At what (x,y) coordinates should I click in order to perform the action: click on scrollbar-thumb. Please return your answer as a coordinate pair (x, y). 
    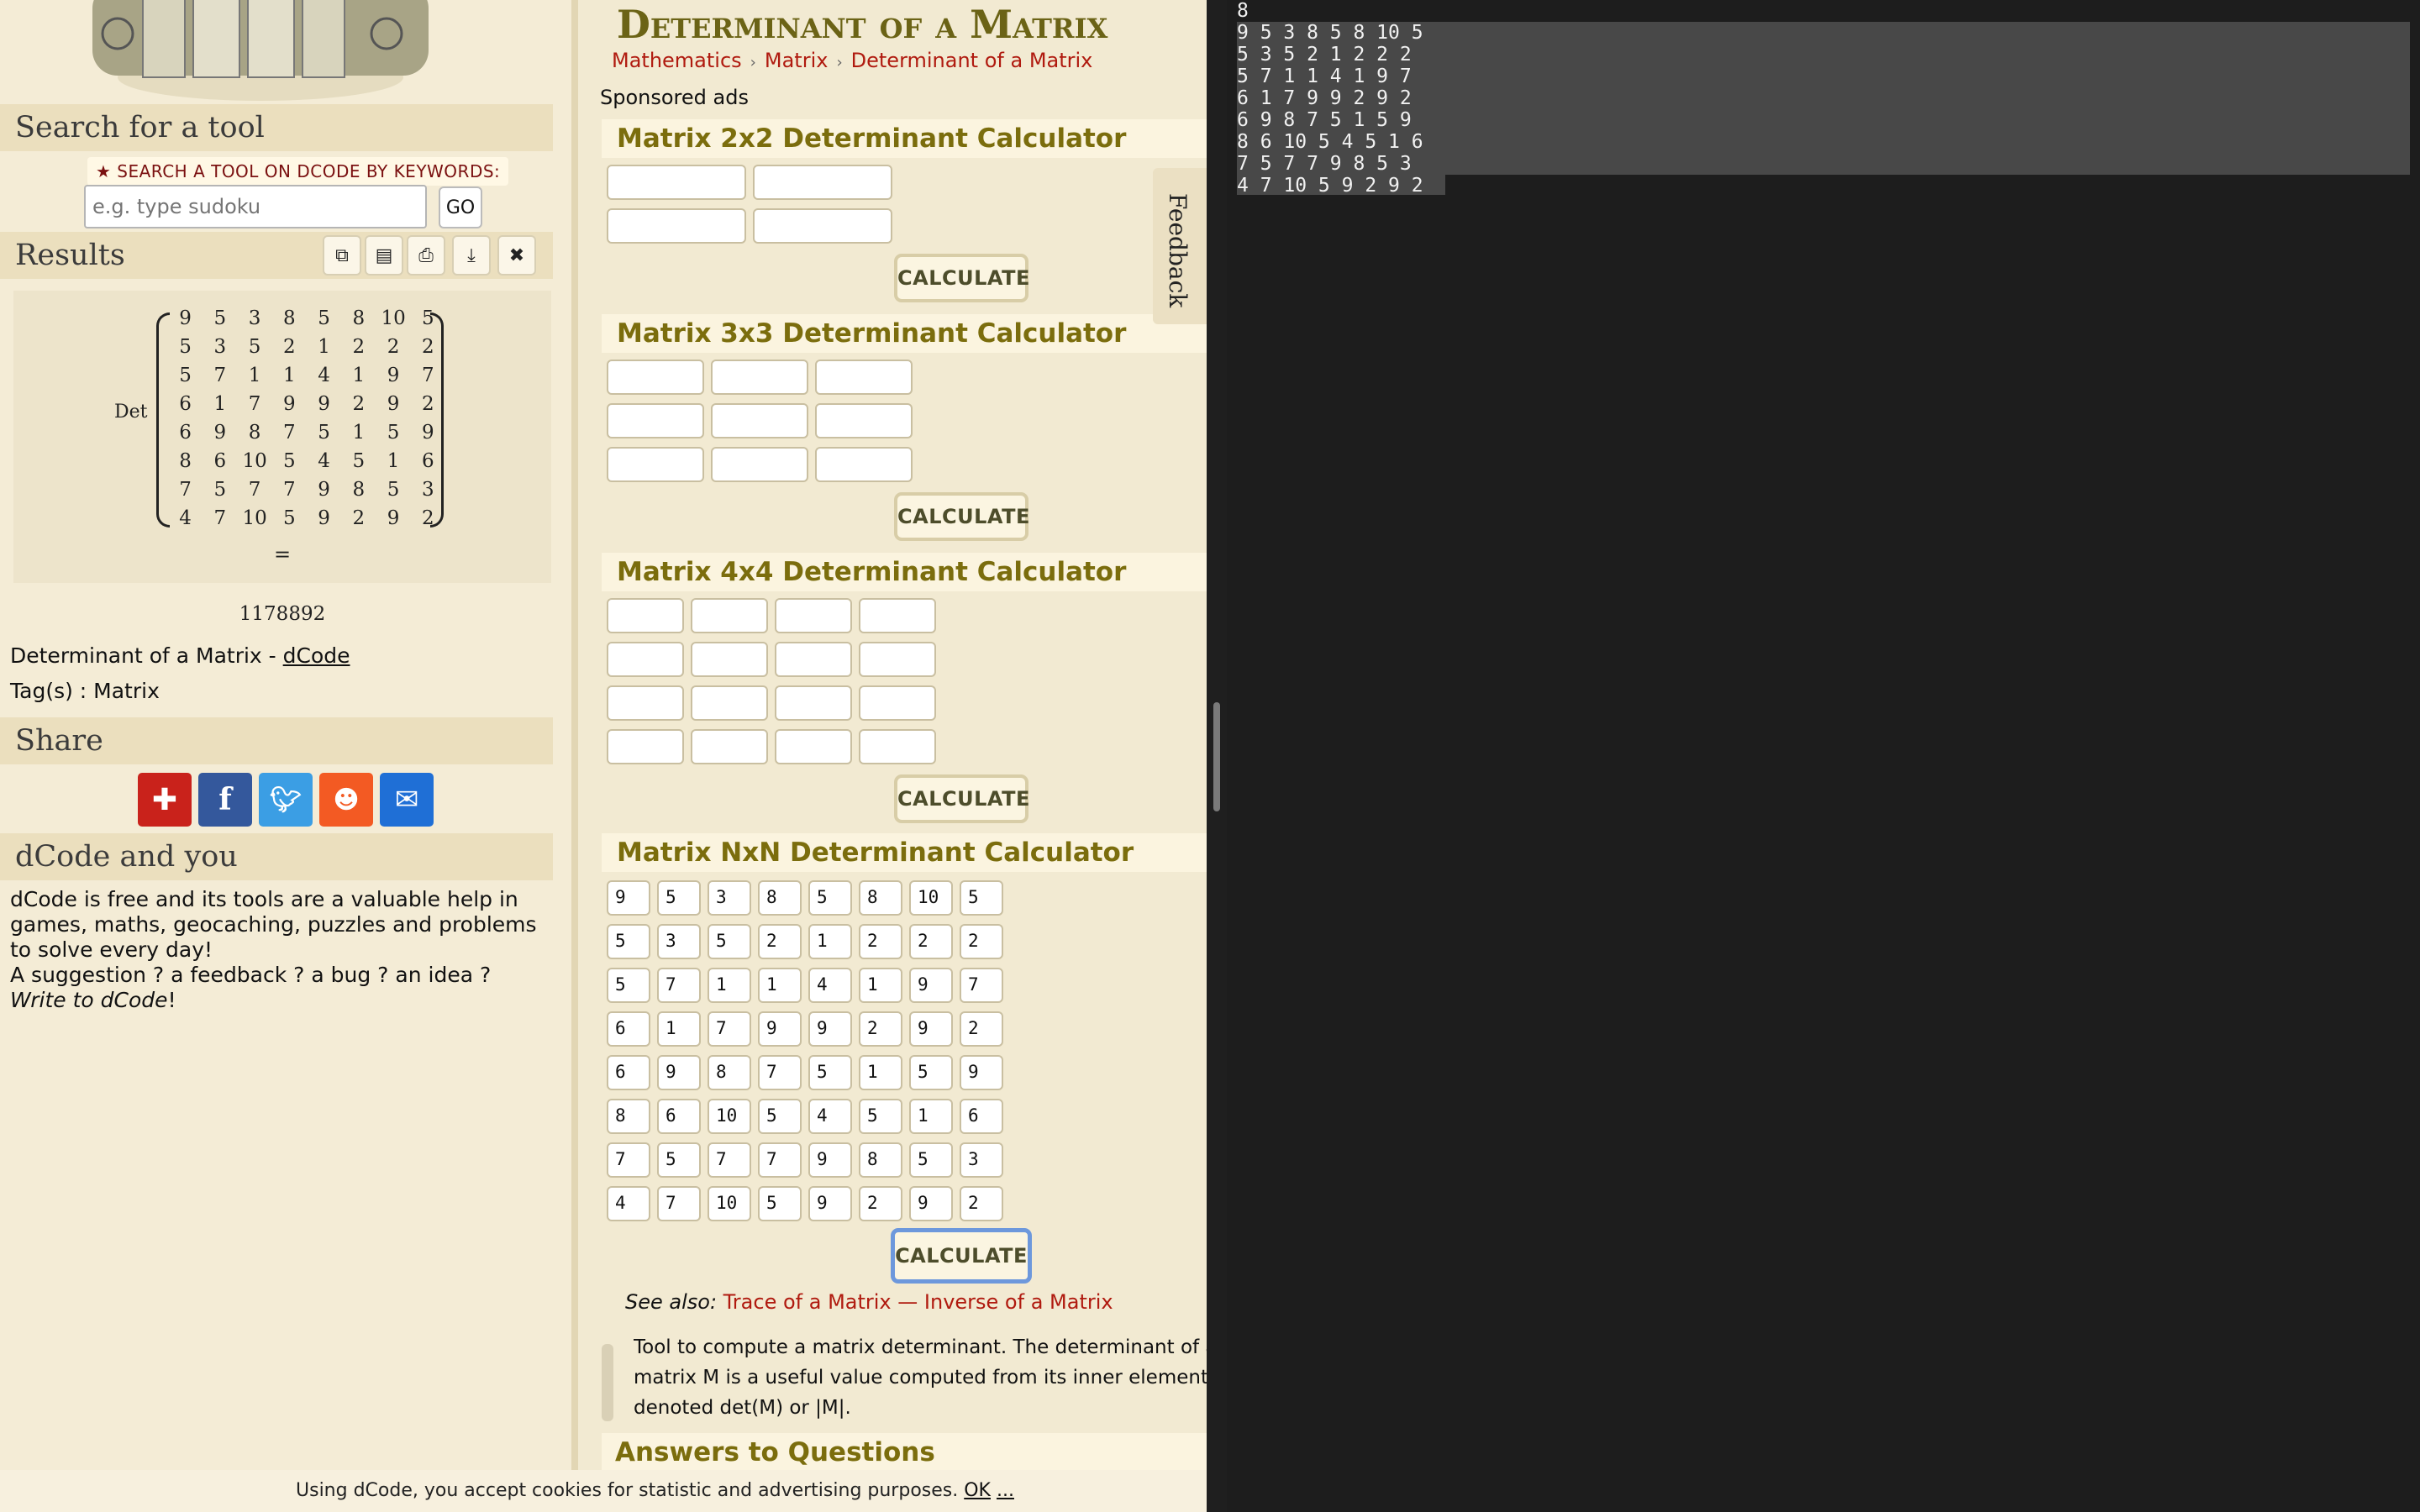
    Looking at the image, I should click on (1216, 756).